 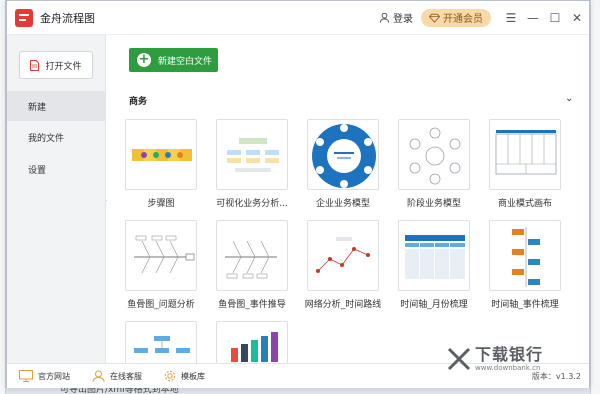 I want to click on online-support-link: 在线客服, so click(x=117, y=376).